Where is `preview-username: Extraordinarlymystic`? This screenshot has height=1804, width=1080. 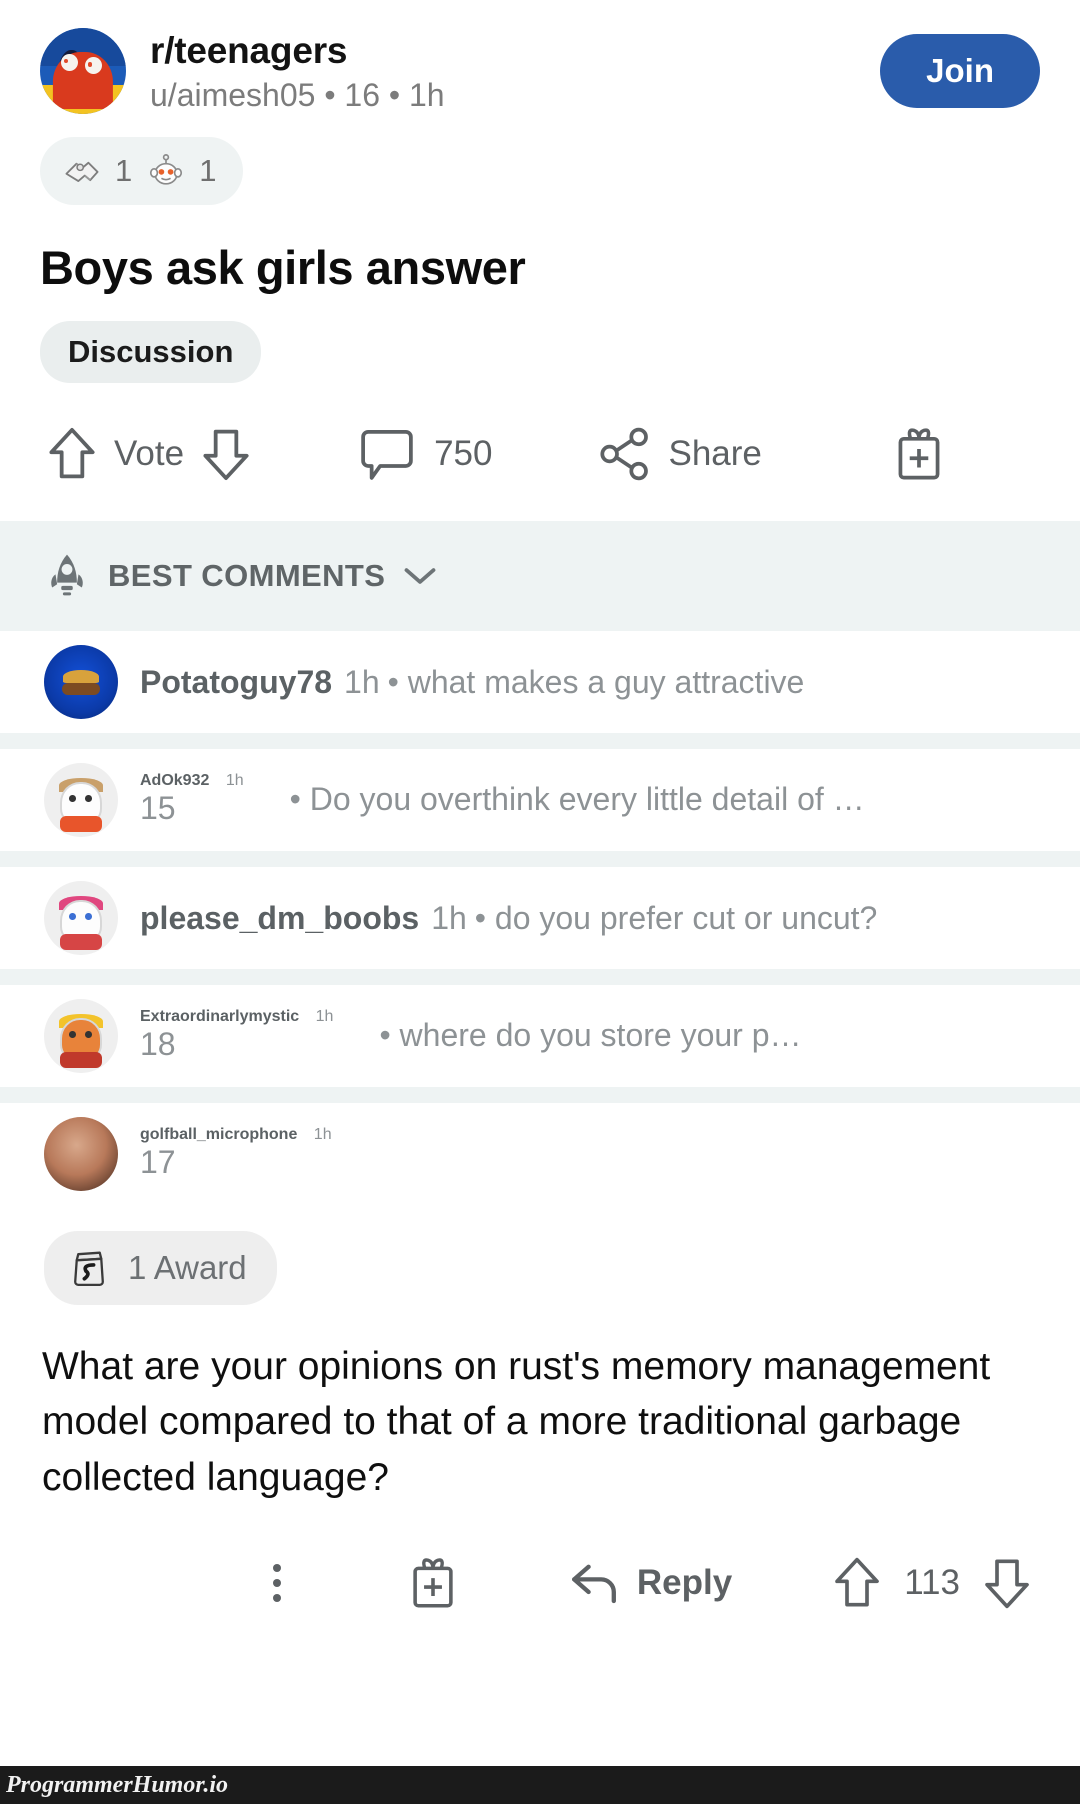 preview-username: Extraordinarlymystic is located at coordinates (219, 1016).